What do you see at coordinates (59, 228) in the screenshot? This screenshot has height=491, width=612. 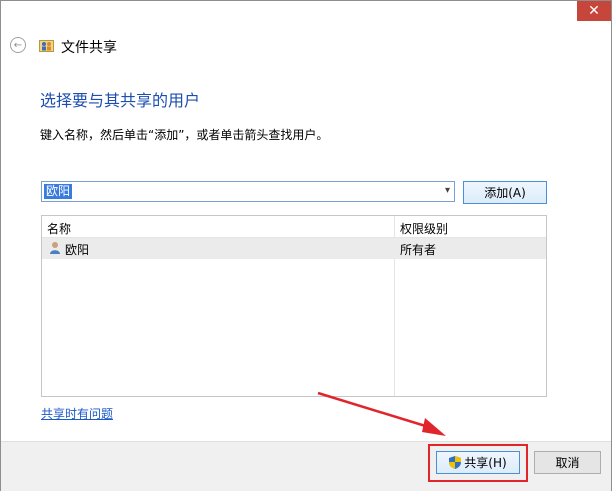 I see `column-header-name: 名称` at bounding box center [59, 228].